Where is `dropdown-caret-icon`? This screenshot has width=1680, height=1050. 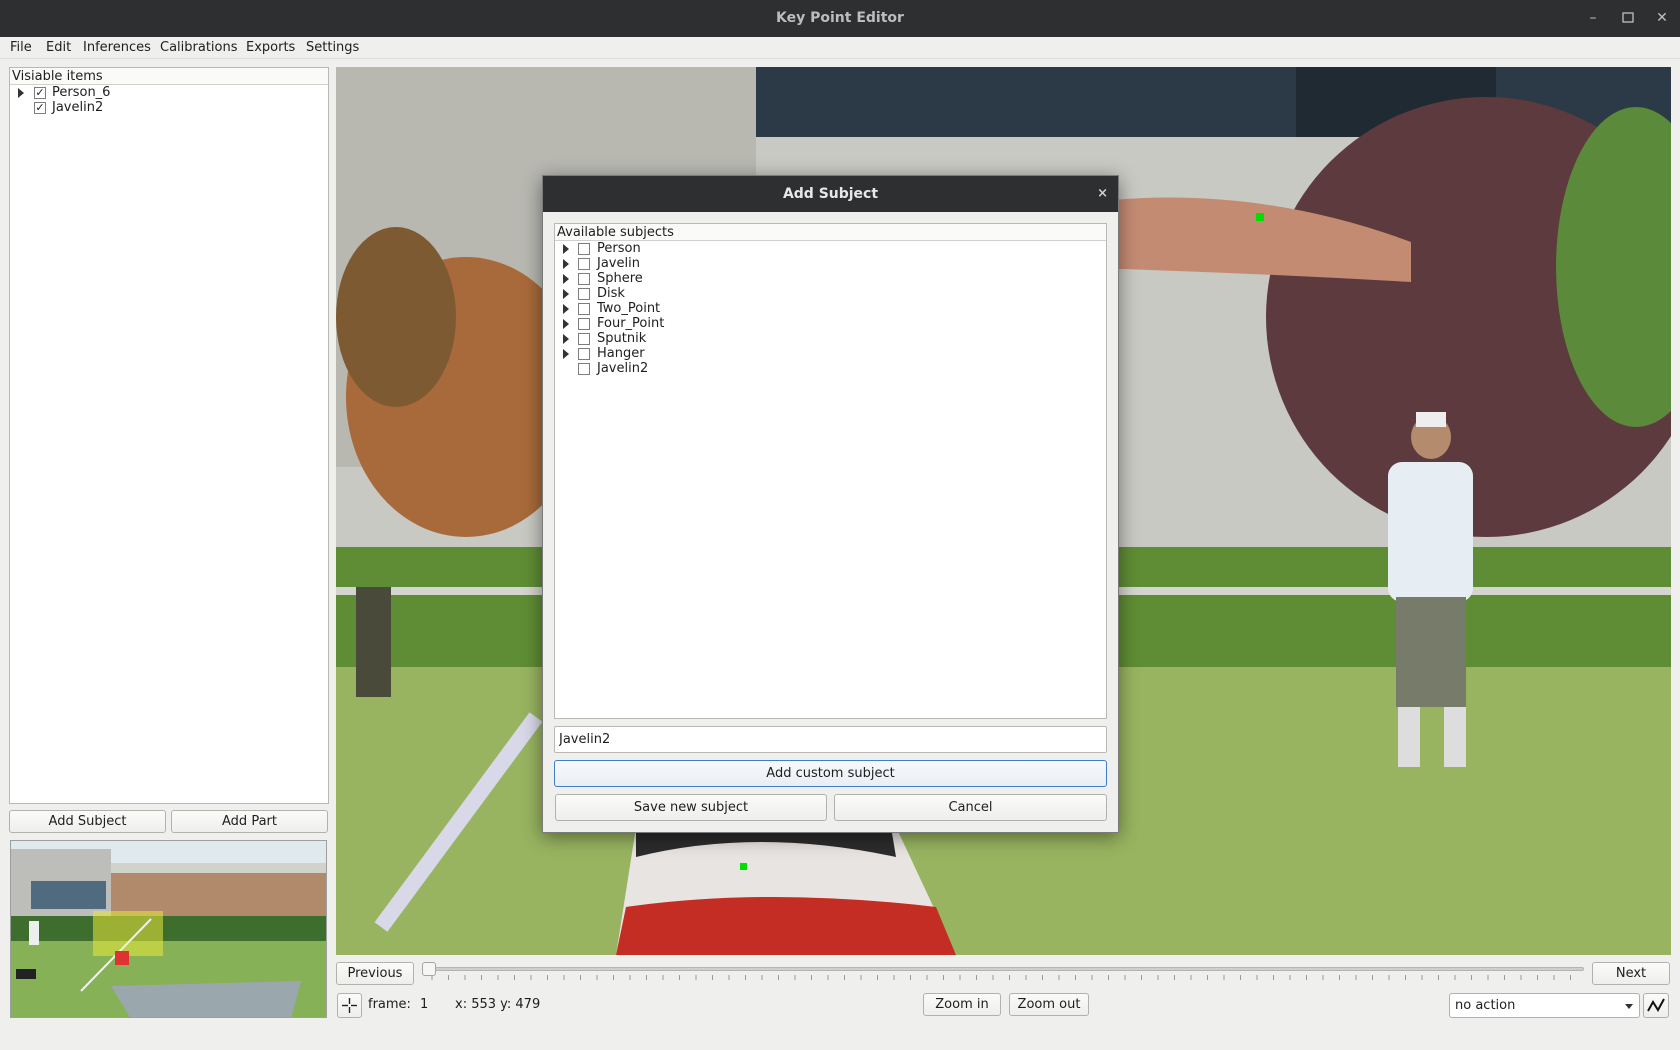
dropdown-caret-icon is located at coordinates (1629, 1006).